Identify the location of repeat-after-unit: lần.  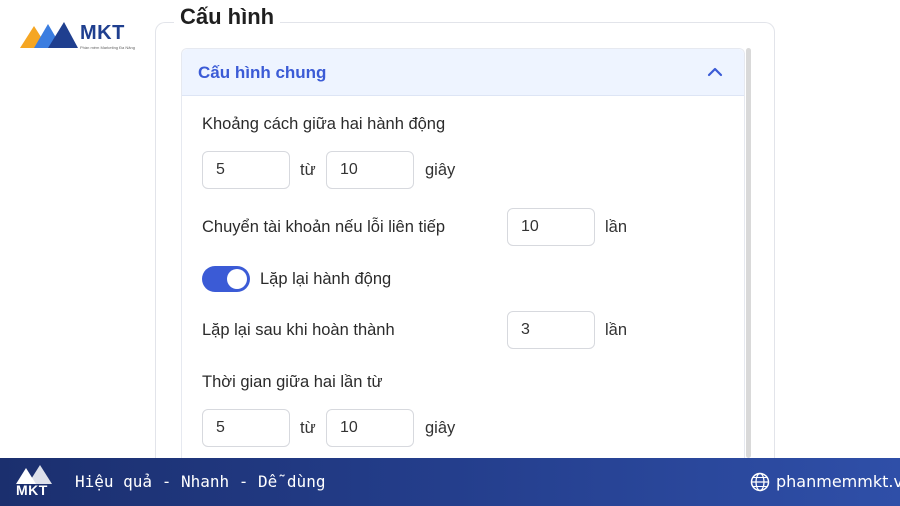
(616, 330).